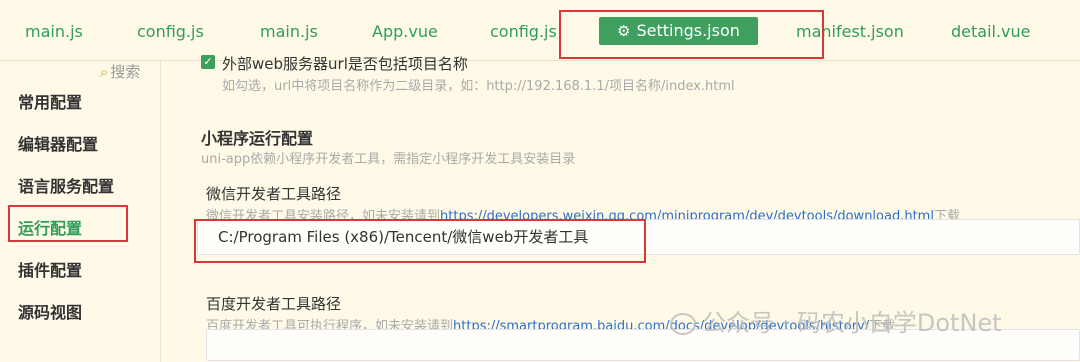 Image resolution: width=1080 pixels, height=362 pixels. I want to click on sidebar-search: ⌕ 搜索, so click(120, 71).